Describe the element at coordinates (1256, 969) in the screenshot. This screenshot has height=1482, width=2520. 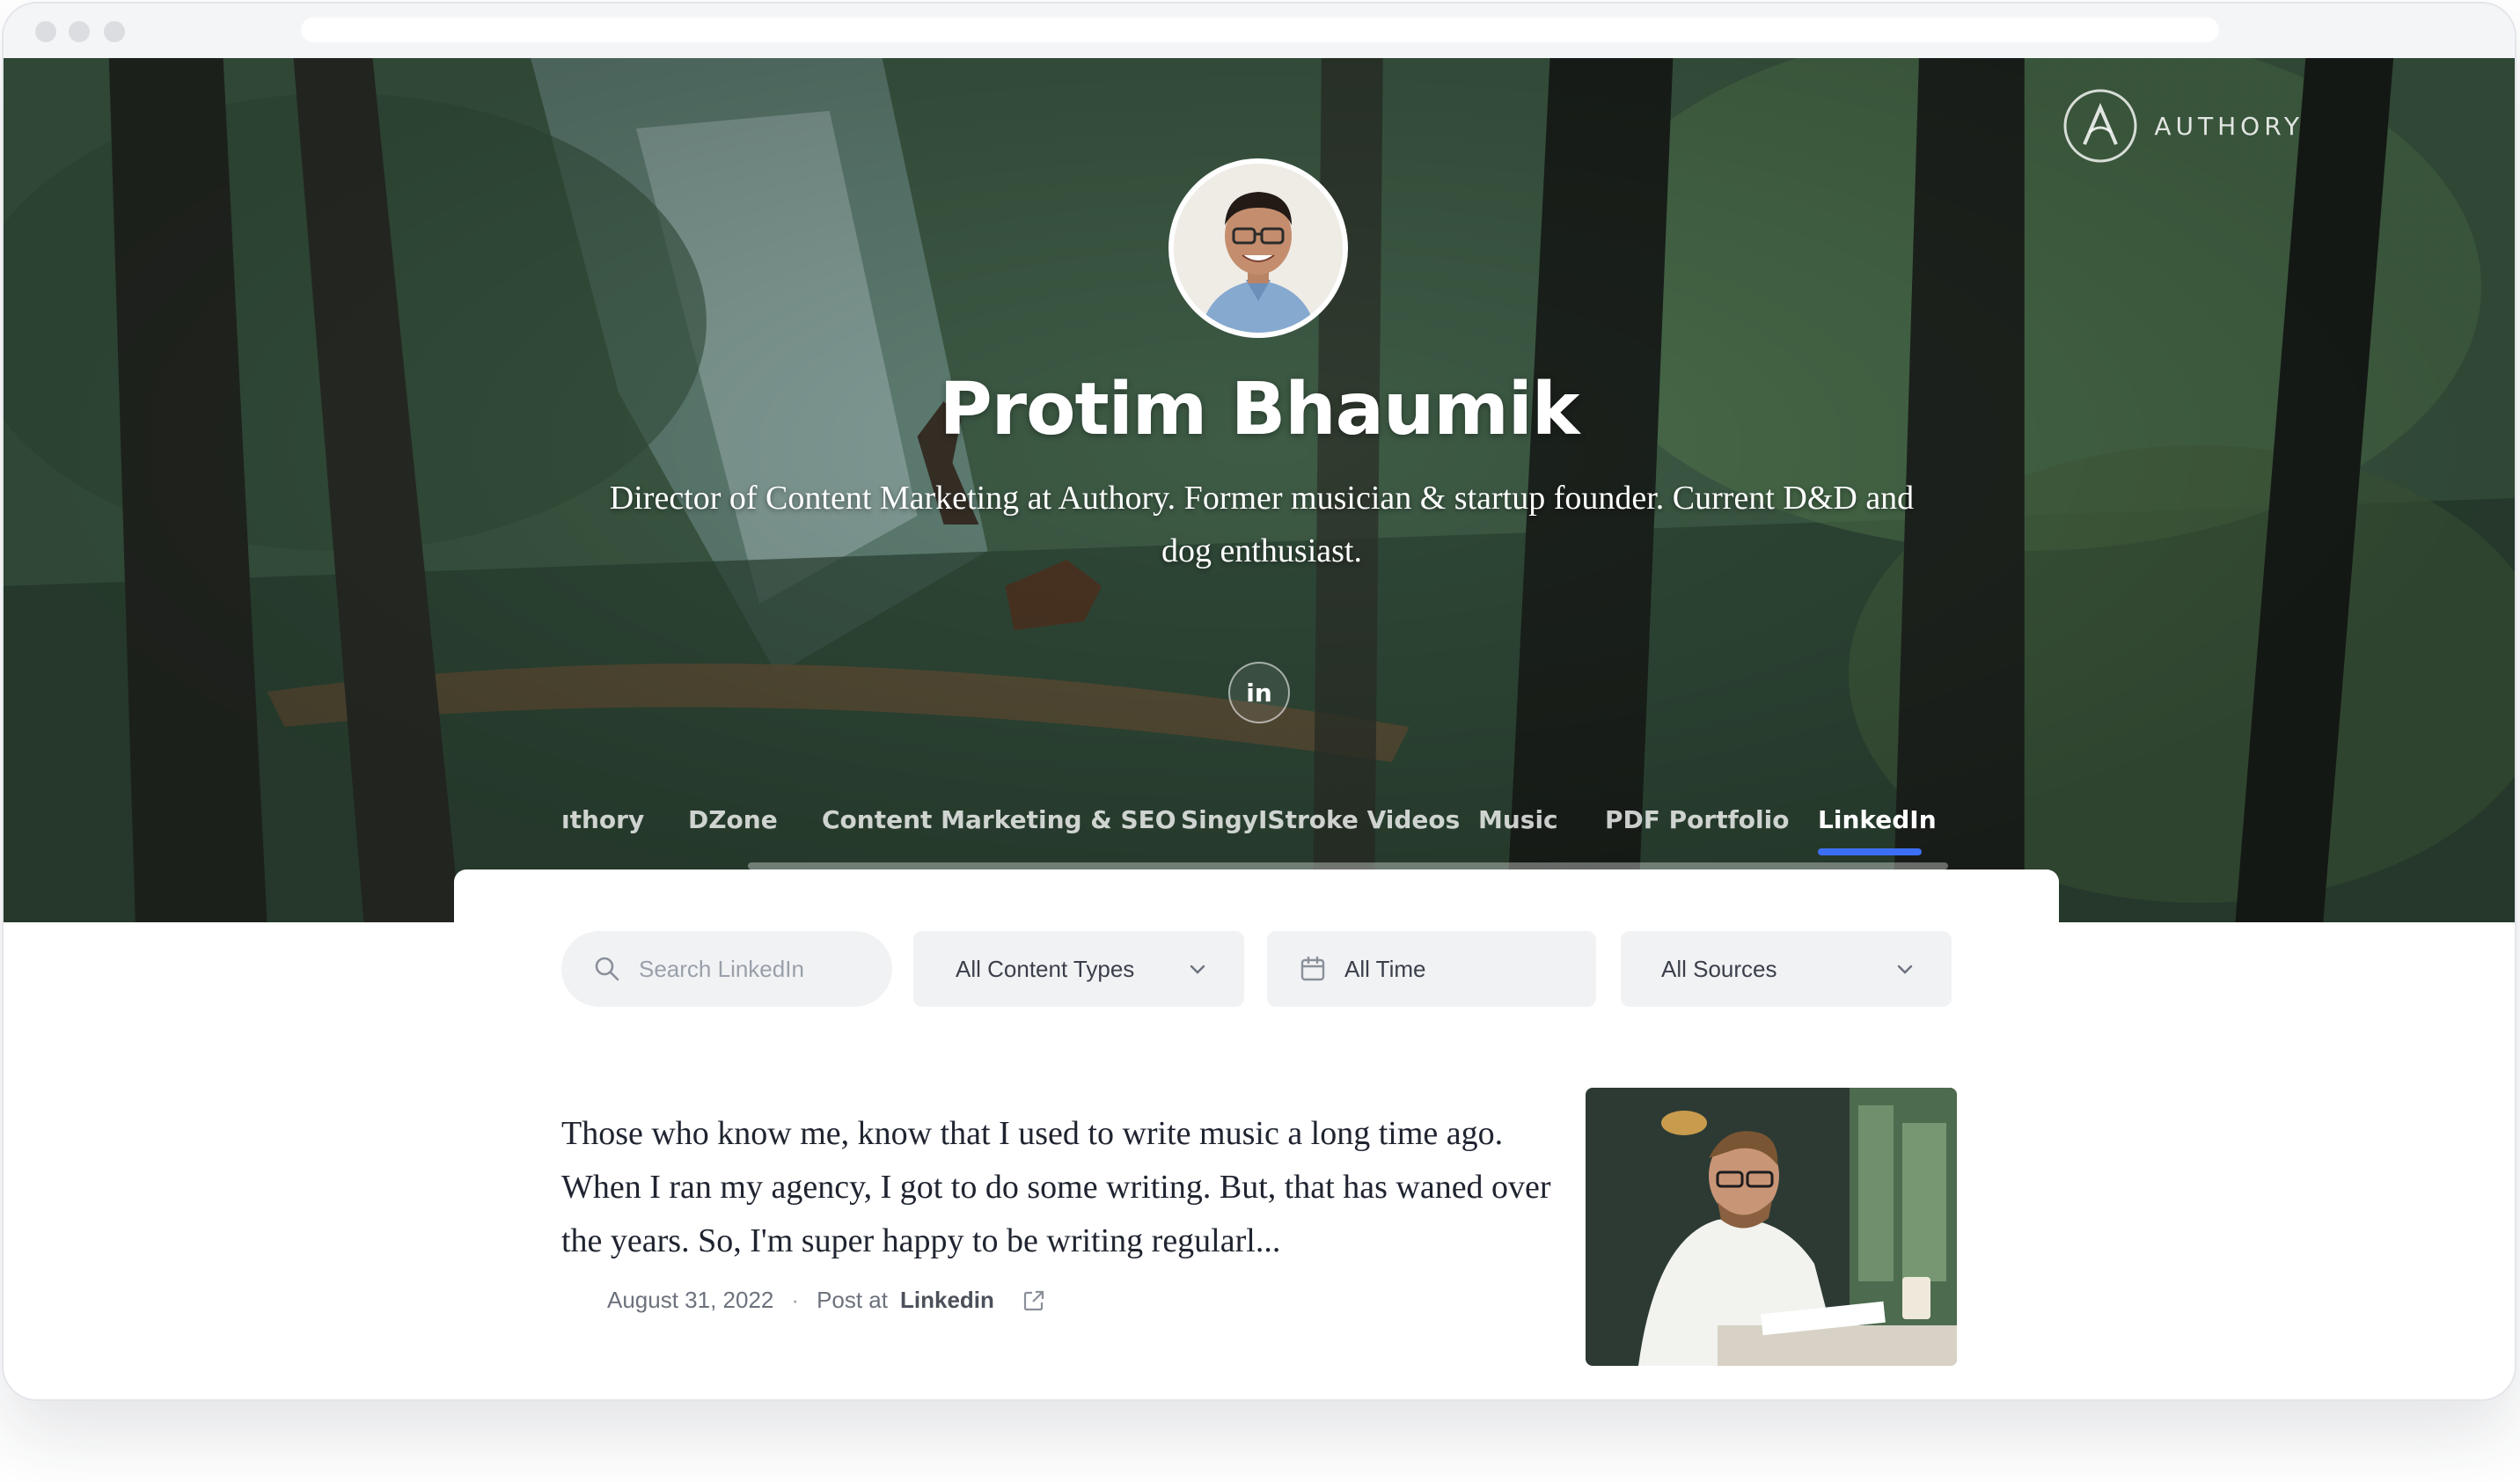
I see `filter-bar: All Content Types All Time All Sources` at that location.